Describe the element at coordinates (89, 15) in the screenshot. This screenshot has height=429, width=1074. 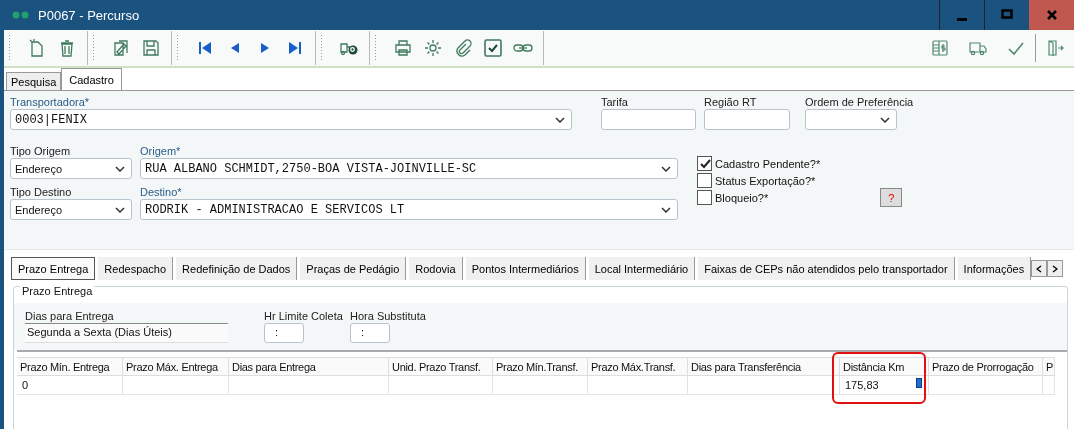
I see `window-title: P0067 - Percurso` at that location.